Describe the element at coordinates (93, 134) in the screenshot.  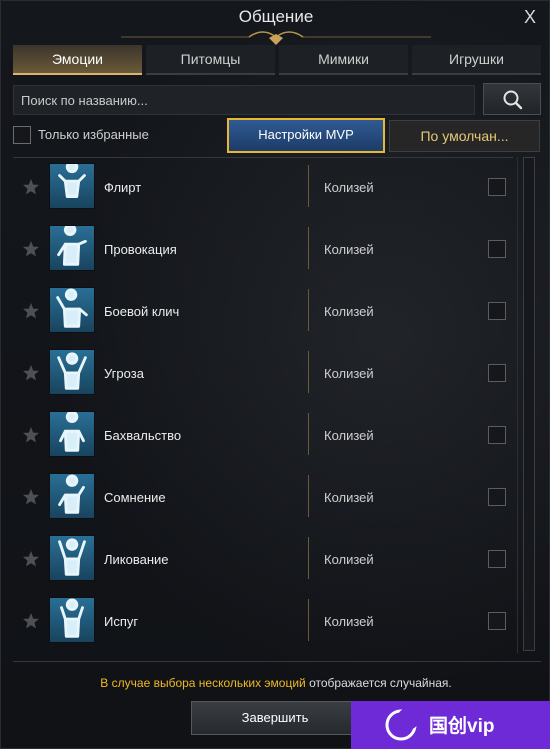
I see `favorites-only-label: Только избранные` at that location.